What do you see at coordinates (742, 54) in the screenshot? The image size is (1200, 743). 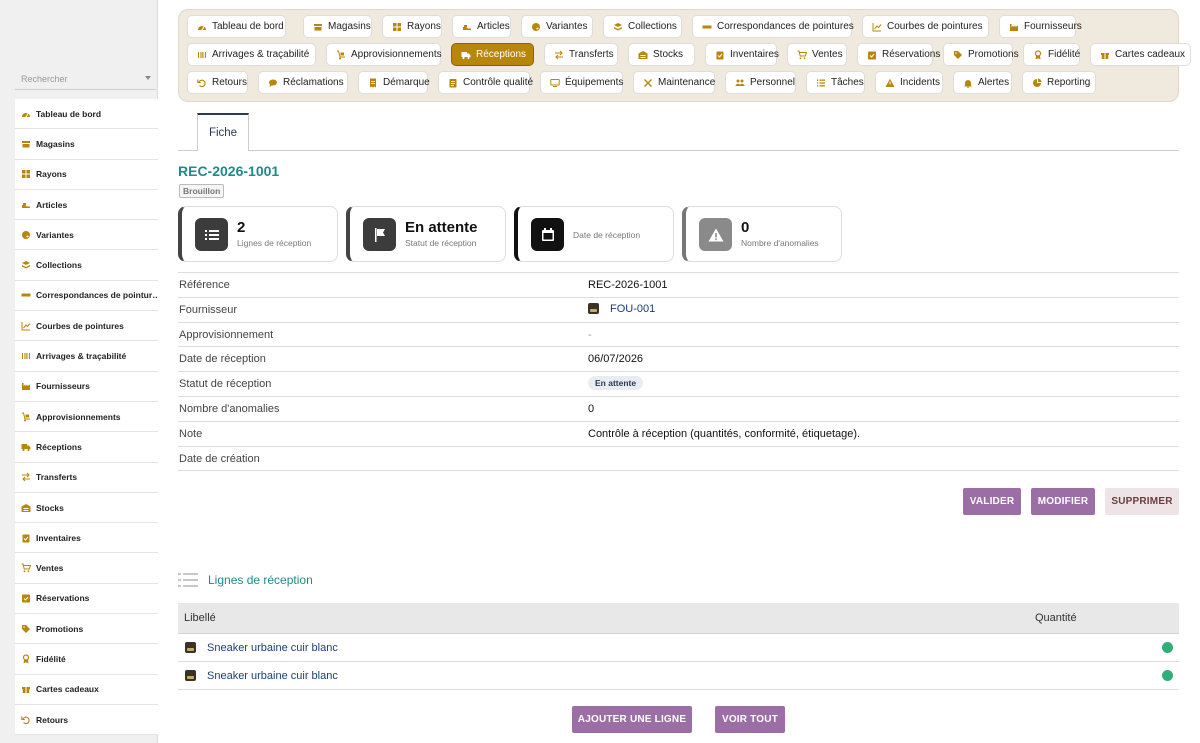 I see `nav-button: Inventaires` at bounding box center [742, 54].